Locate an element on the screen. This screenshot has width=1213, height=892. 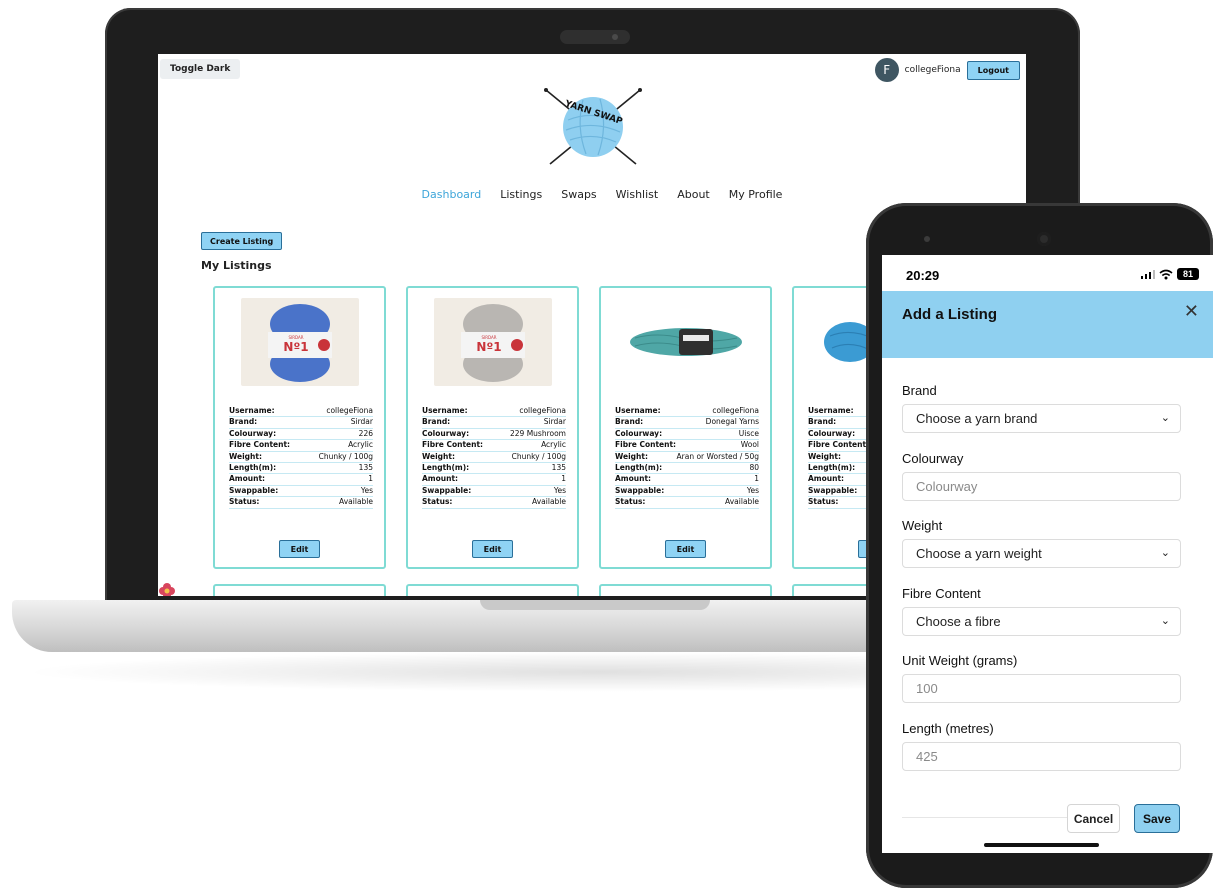
status-bar: 20:29 81 is located at coordinates (1047, 273).